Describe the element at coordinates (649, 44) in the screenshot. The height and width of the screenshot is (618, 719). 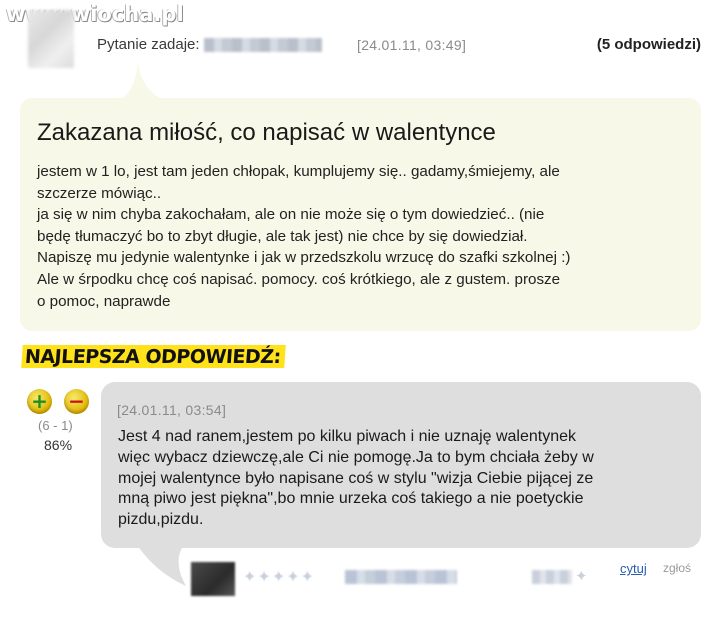
I see `answers-count: (5 odpowiedzi)` at that location.